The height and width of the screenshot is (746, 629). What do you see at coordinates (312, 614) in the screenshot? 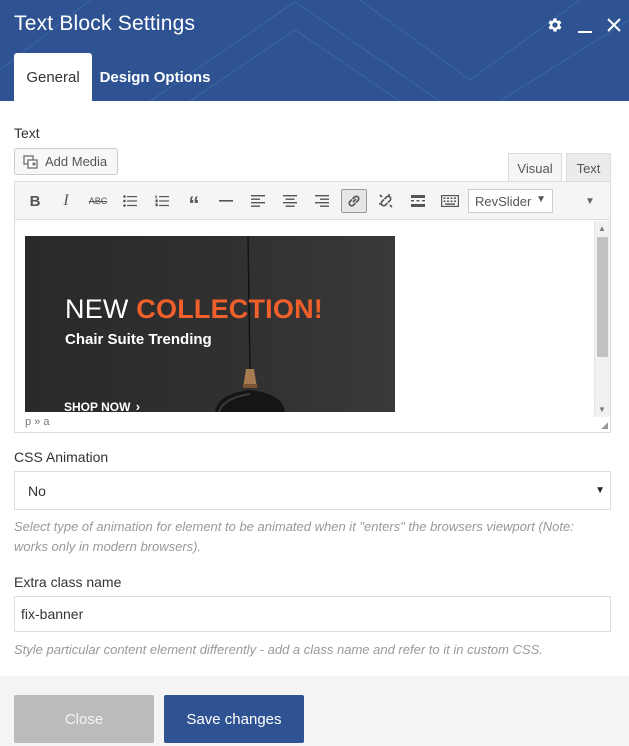
I see `extra-class-input` at bounding box center [312, 614].